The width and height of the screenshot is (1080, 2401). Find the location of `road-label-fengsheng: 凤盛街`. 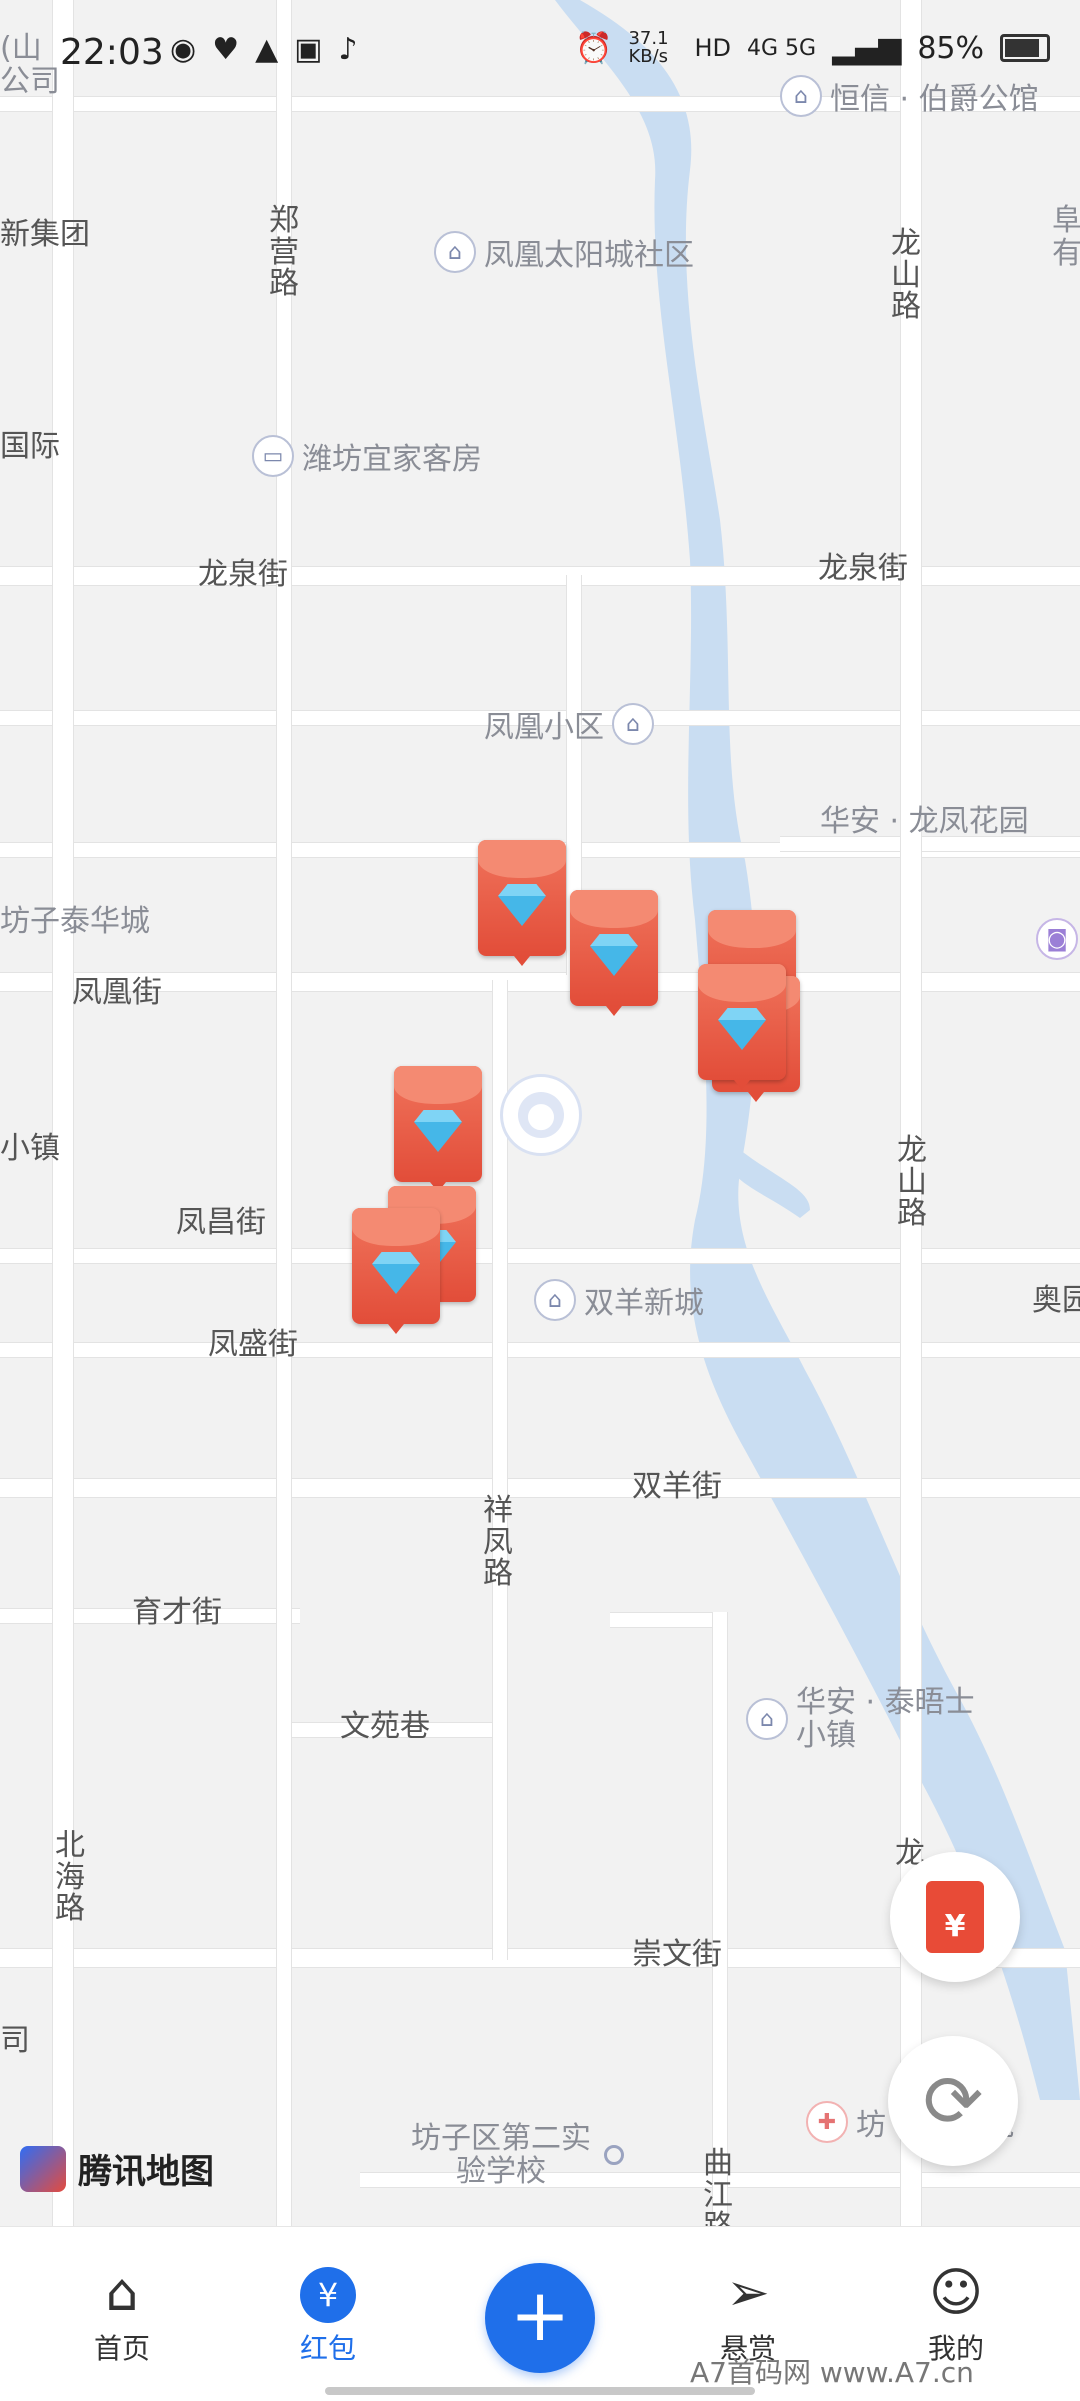

road-label-fengsheng: 凤盛街 is located at coordinates (253, 1344).